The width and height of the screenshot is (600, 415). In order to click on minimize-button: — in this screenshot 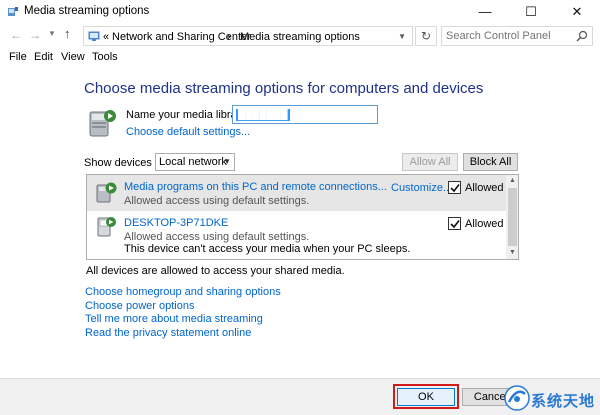, I will do `click(485, 12)`.